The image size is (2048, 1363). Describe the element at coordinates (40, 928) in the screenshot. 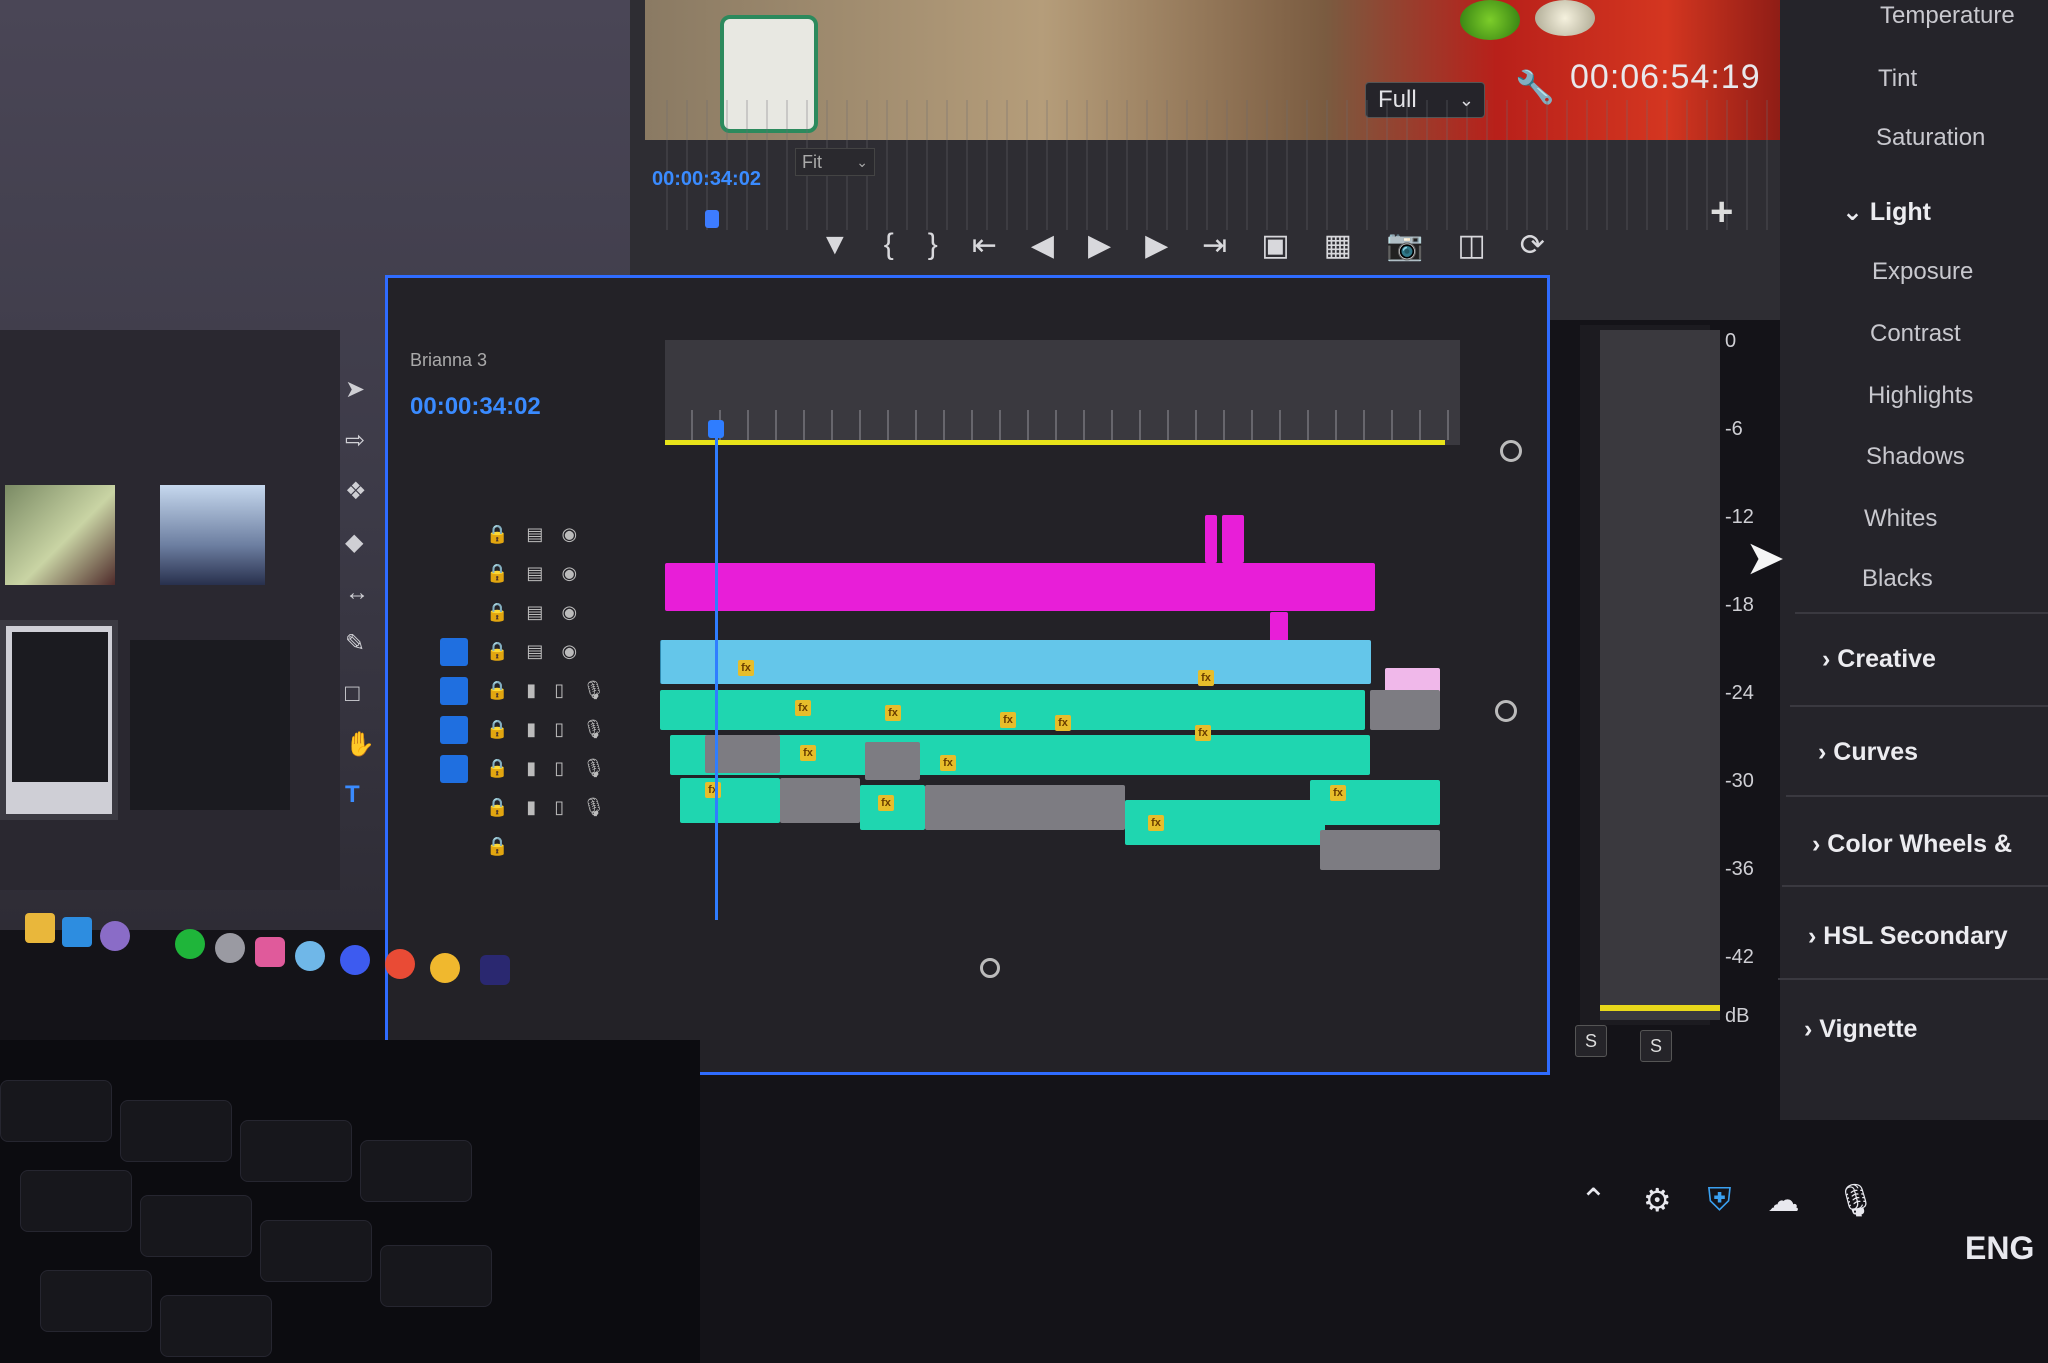

I see `file-explorer-icon` at that location.